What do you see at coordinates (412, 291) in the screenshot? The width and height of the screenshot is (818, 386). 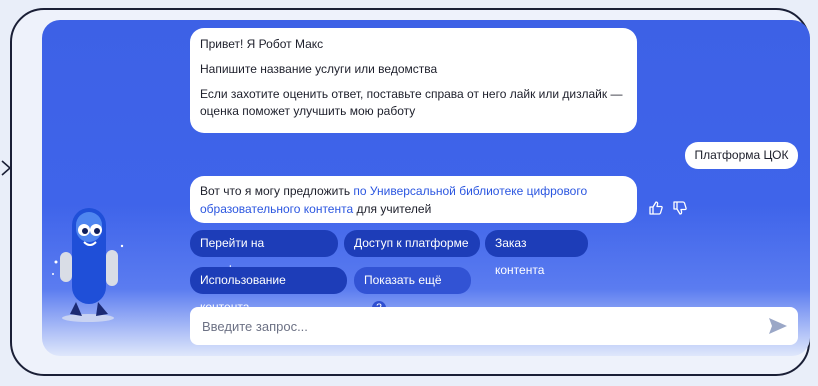 I see `show-more-button: Показать ещё2` at bounding box center [412, 291].